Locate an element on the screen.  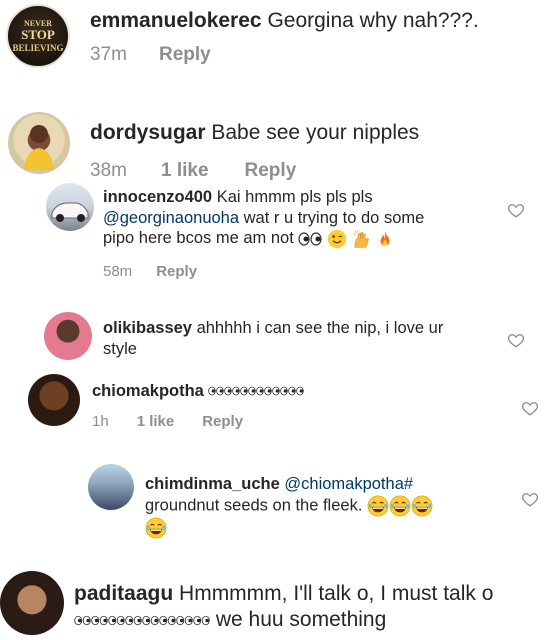
username: dordysugar is located at coordinates (148, 132).